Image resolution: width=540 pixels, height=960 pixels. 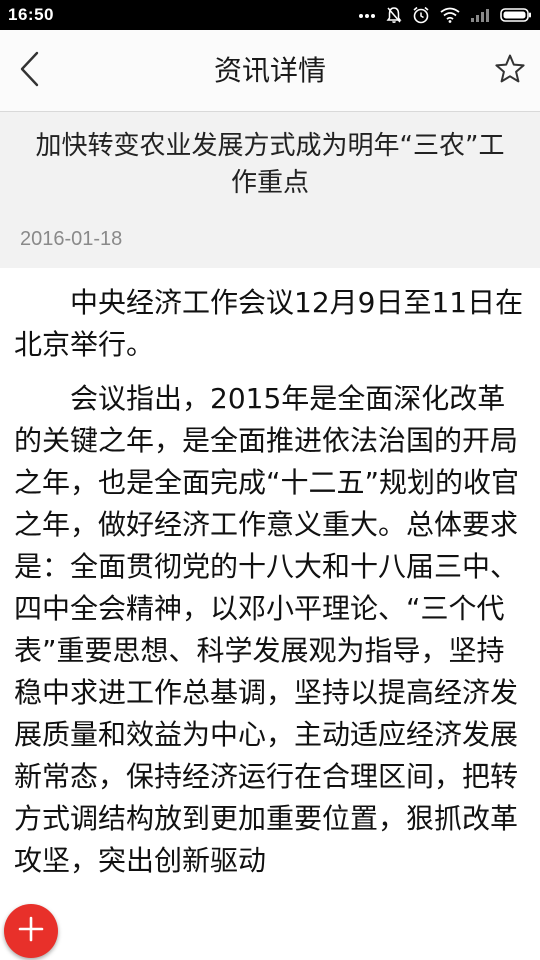 I want to click on mute-icon, so click(x=394, y=15).